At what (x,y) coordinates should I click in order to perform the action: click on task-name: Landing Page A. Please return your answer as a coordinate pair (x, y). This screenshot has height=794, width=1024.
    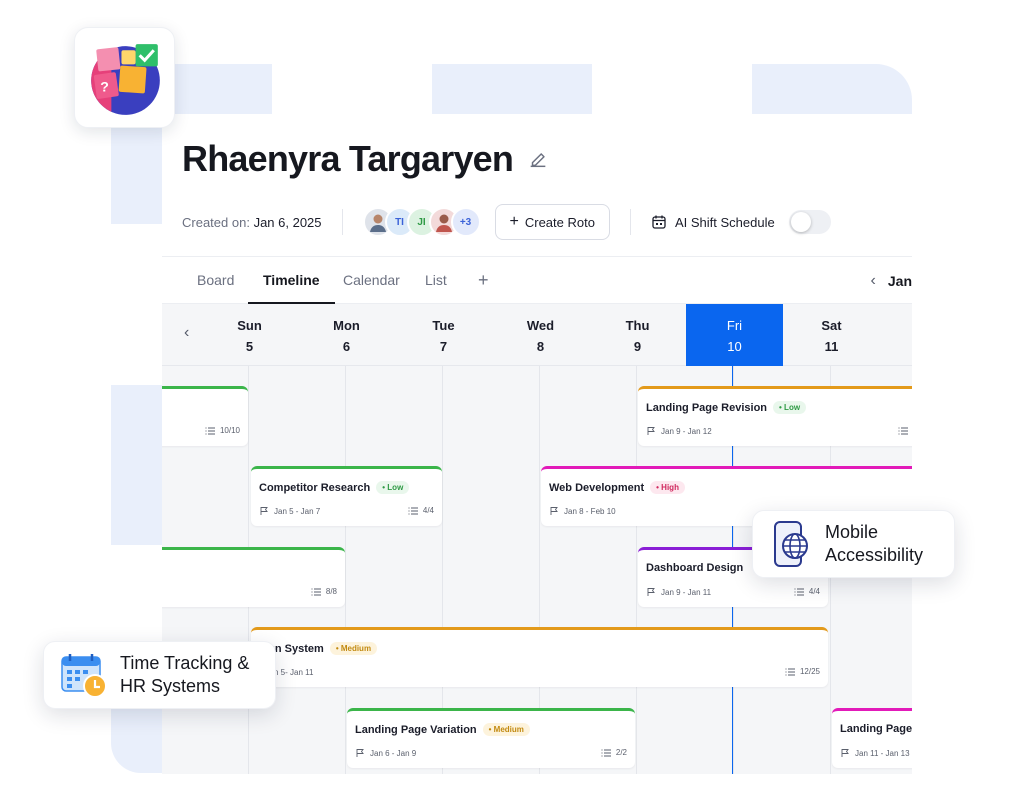
    Looking at the image, I should click on (876, 729).